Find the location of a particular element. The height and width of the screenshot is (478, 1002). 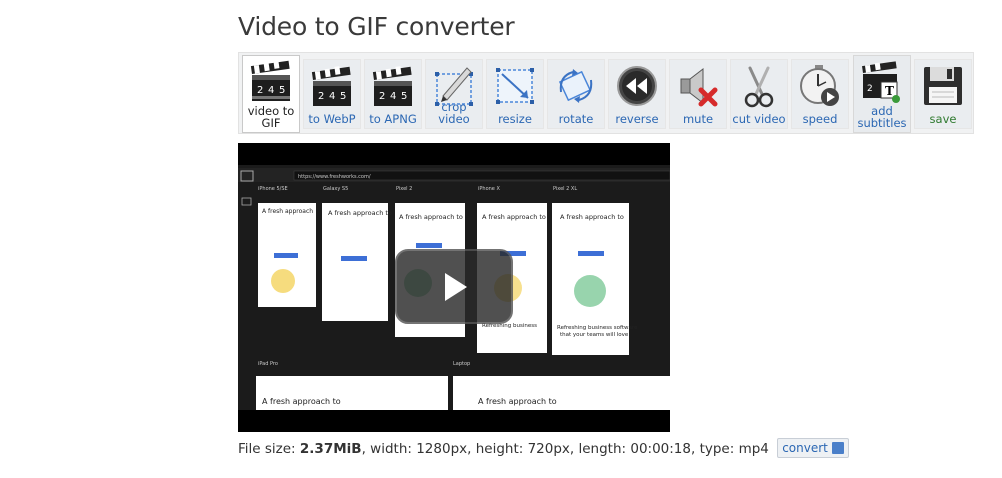

tool-video-to-gif: 2 4 5 video to GIF is located at coordinates (271, 94).